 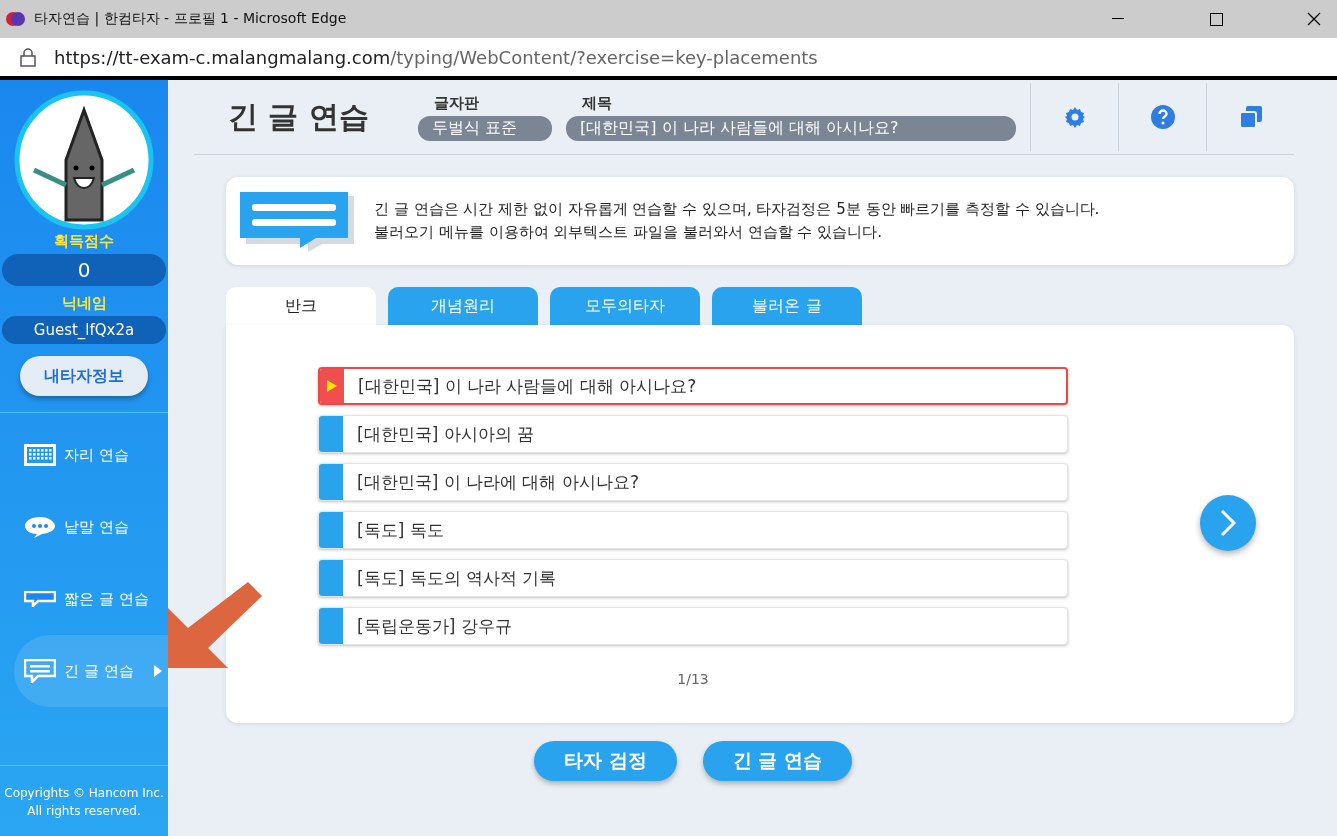 I want to click on sidebar-item: 낱말 연습, so click(x=91, y=527).